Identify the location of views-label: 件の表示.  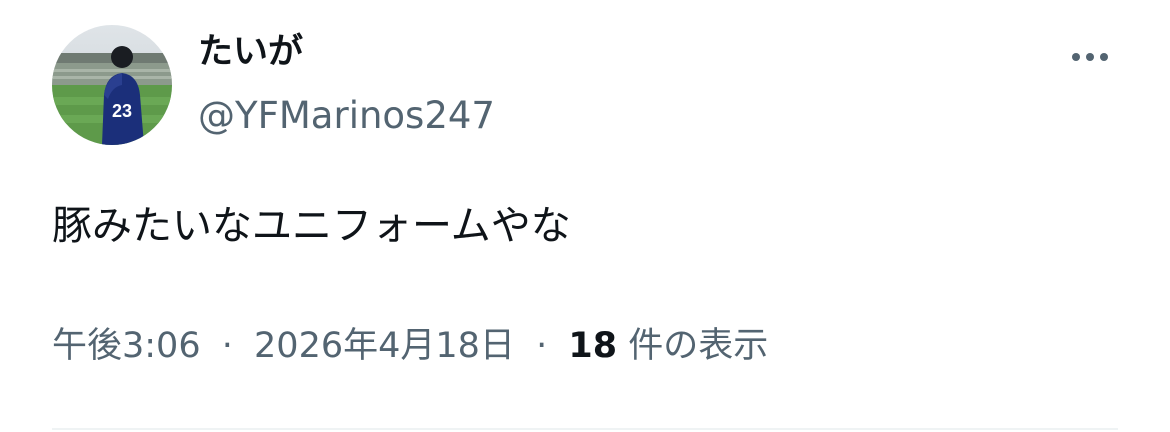
(698, 346).